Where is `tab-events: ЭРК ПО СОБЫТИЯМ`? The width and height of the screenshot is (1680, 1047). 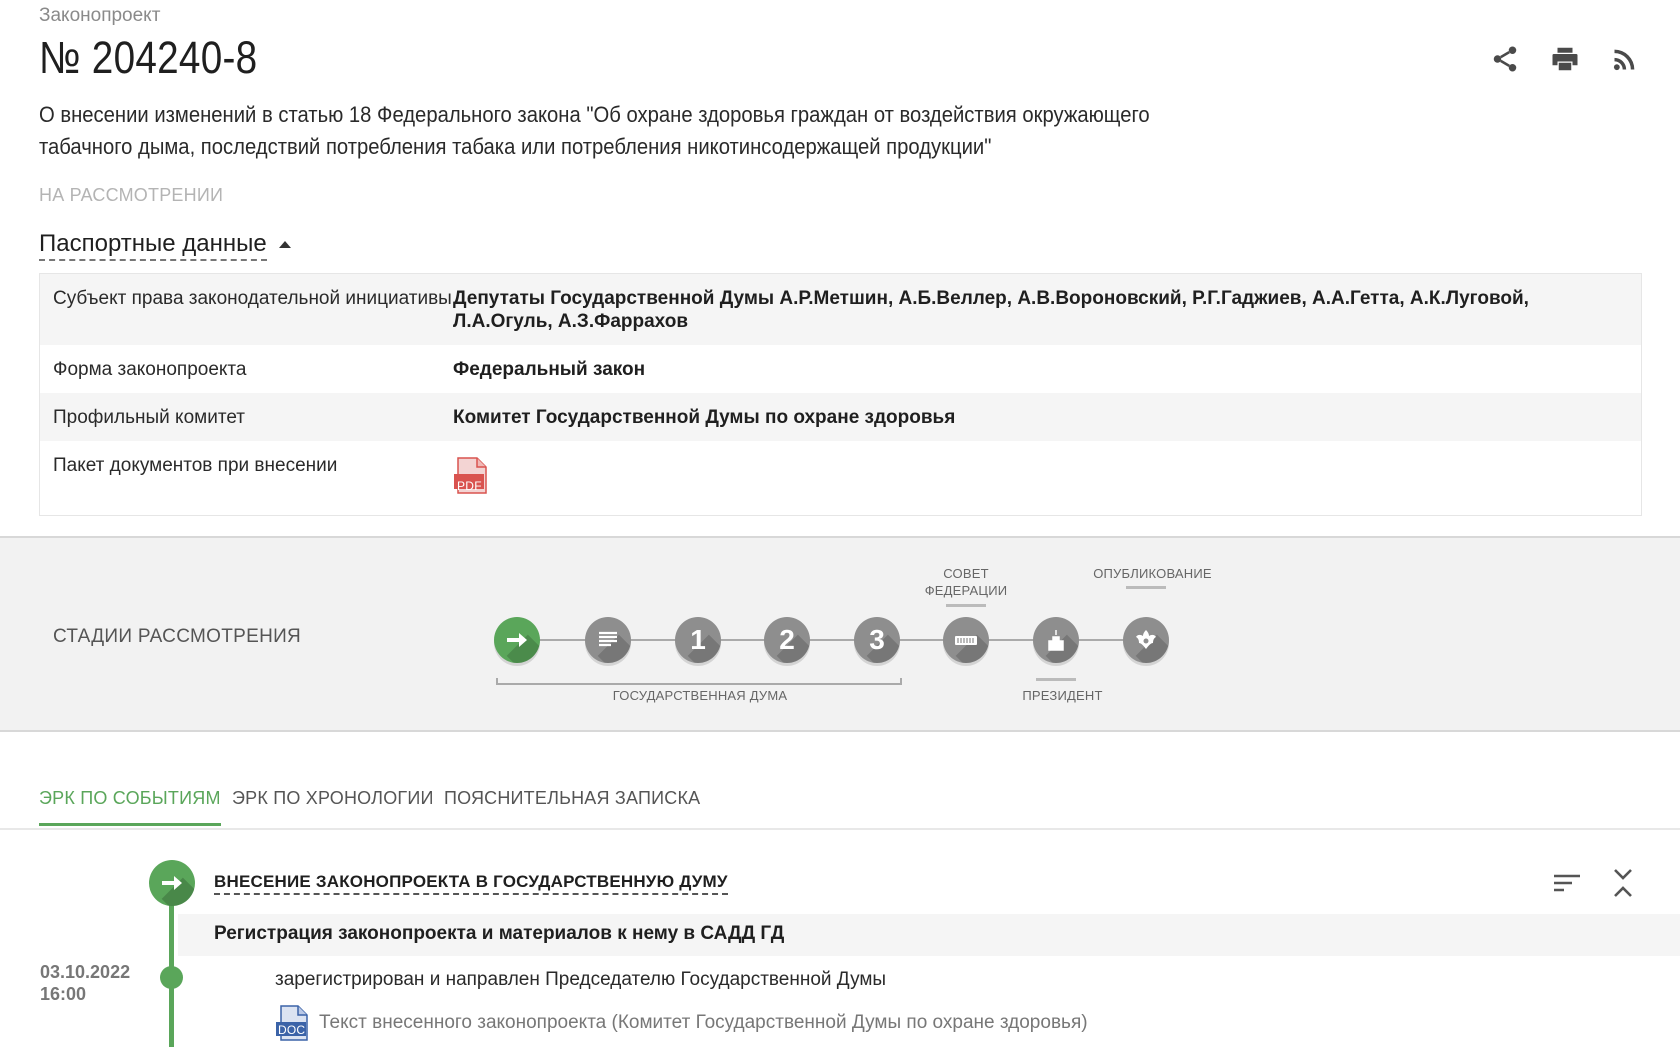
tab-events: ЭРК ПО СОБЫТИЯМ is located at coordinates (130, 807).